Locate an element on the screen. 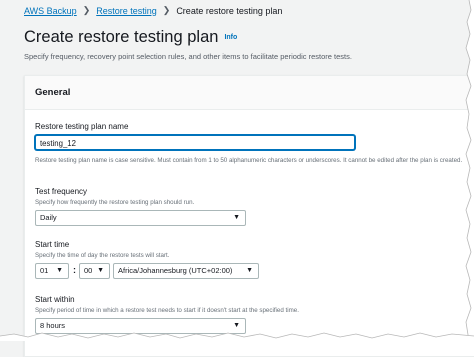 Image resolution: width=474 pixels, height=357 pixels. breadcrumb-restore-testing: Restore testing is located at coordinates (126, 11).